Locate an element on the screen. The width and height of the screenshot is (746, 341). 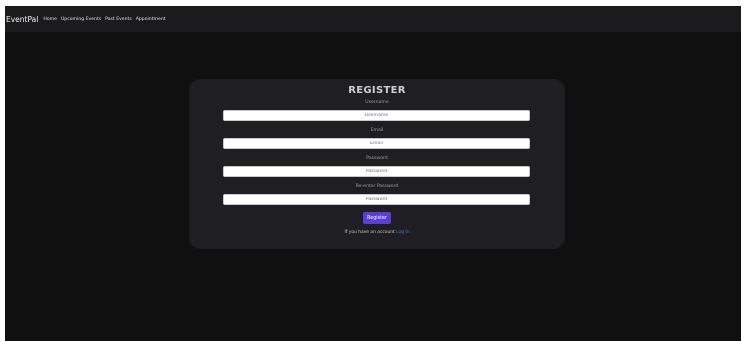
brand-logo: EventPal is located at coordinates (22, 19).